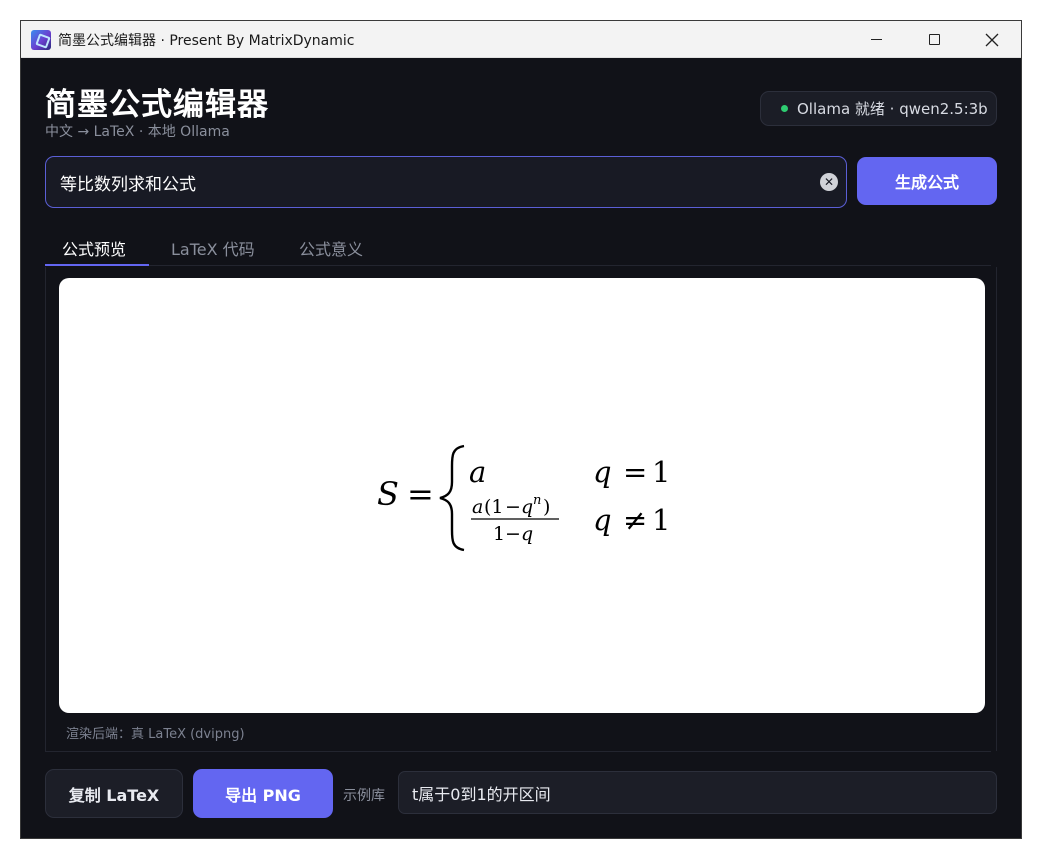 The height and width of the screenshot is (859, 1042). I want to click on render-backend-note: 渲染后端：真 LaTeX (dvipng), so click(155, 734).